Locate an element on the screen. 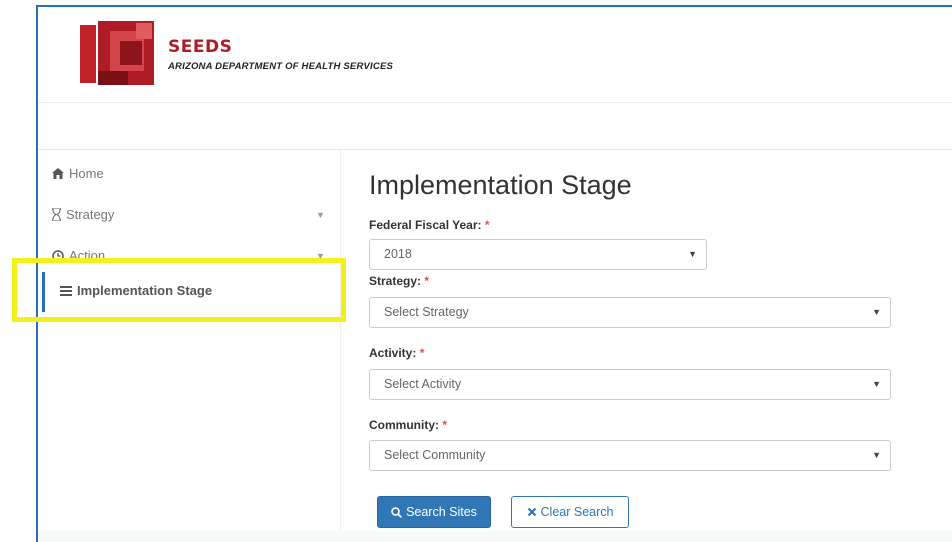  brand-name: SEEDS is located at coordinates (200, 47).